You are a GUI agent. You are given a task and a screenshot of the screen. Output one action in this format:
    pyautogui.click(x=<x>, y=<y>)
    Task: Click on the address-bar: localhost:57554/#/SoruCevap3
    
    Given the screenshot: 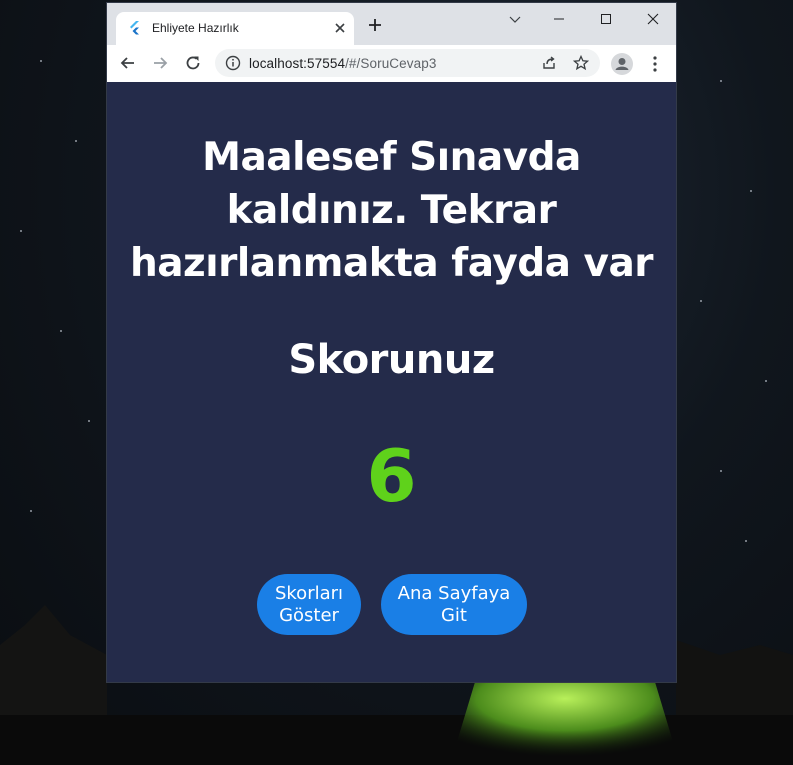 What is the action you would take?
    pyautogui.click(x=407, y=63)
    